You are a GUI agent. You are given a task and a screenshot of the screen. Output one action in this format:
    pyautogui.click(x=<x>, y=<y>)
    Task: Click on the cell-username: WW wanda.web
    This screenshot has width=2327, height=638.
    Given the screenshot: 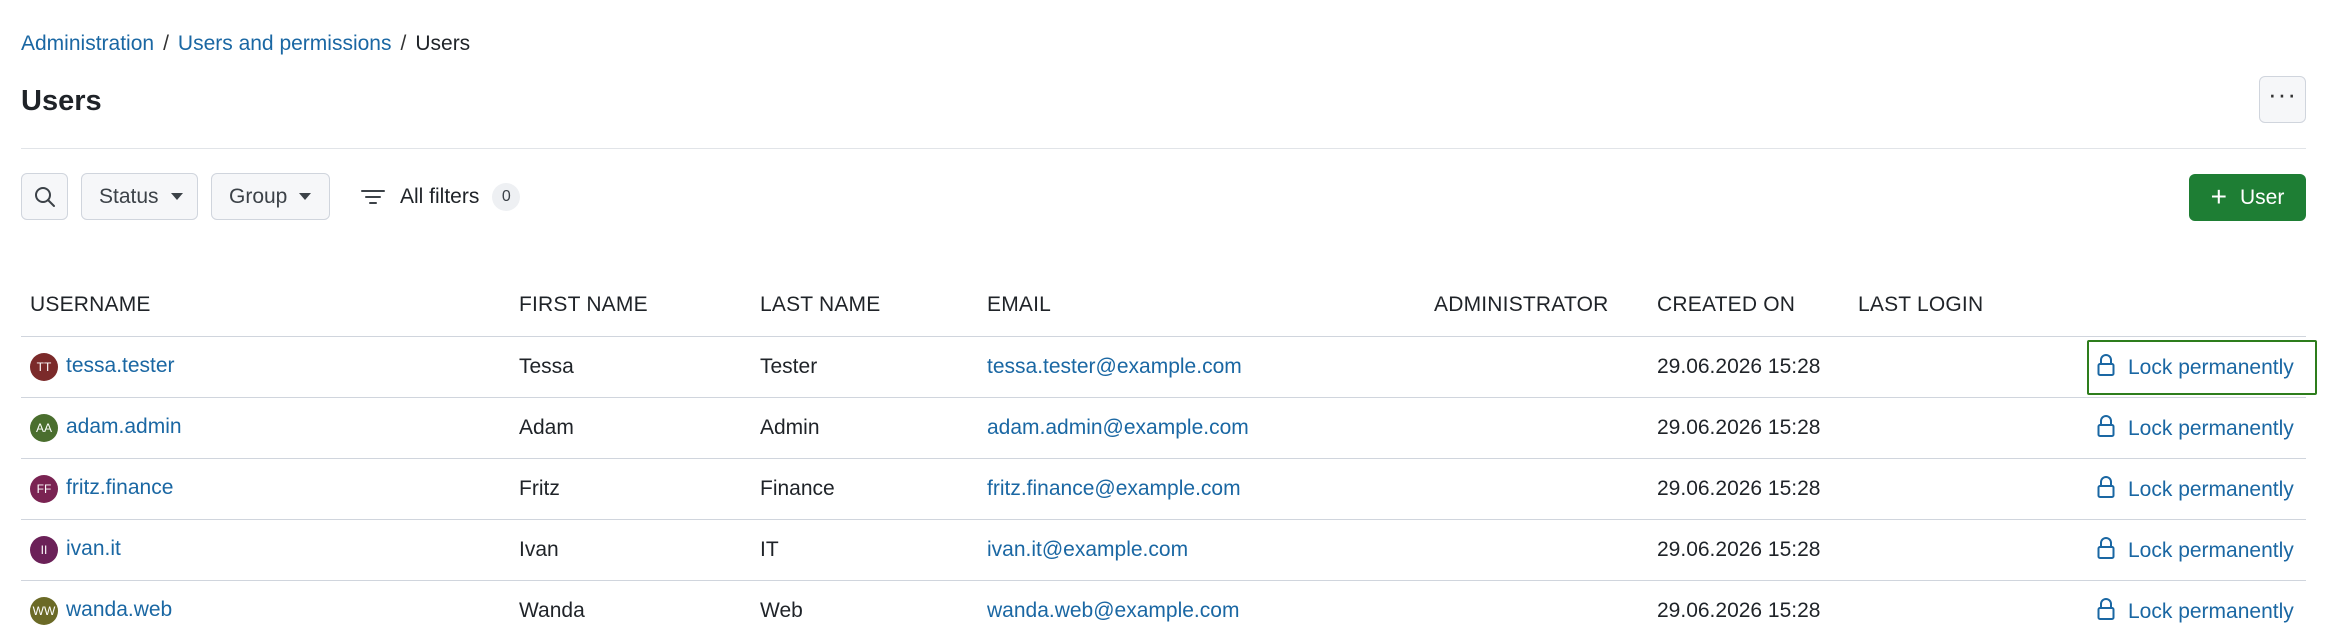 What is the action you would take?
    pyautogui.click(x=101, y=609)
    